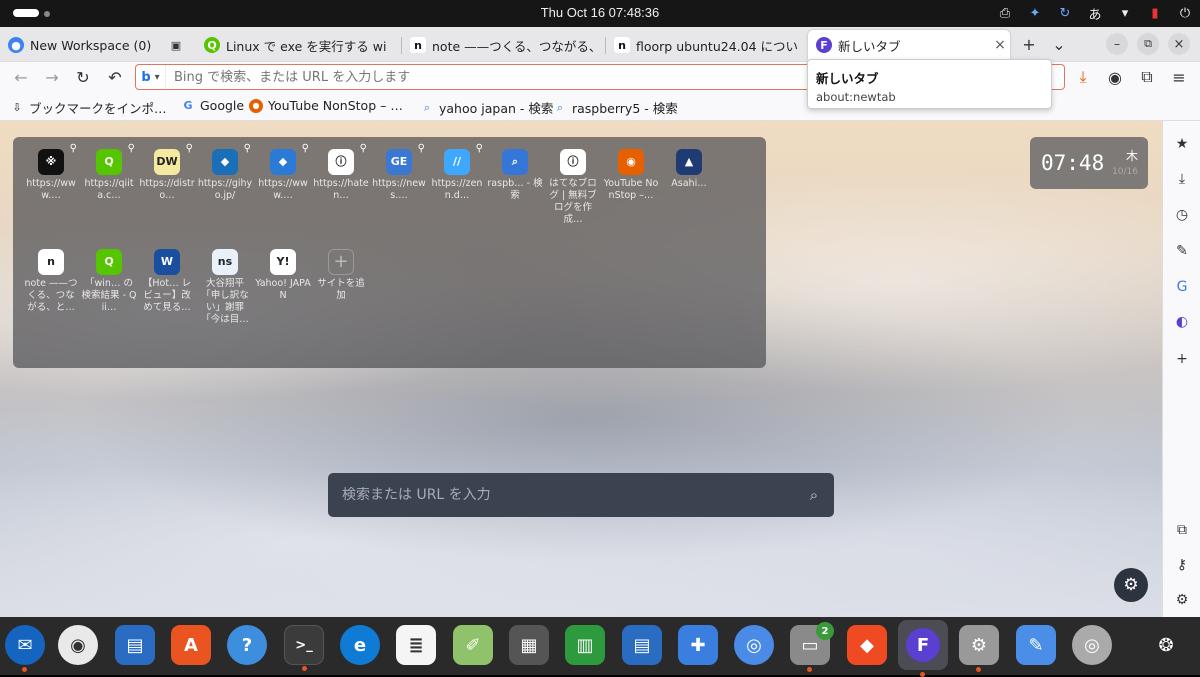 The height and width of the screenshot is (677, 1200). I want to click on floorp-dock-icon: F, so click(923, 648).